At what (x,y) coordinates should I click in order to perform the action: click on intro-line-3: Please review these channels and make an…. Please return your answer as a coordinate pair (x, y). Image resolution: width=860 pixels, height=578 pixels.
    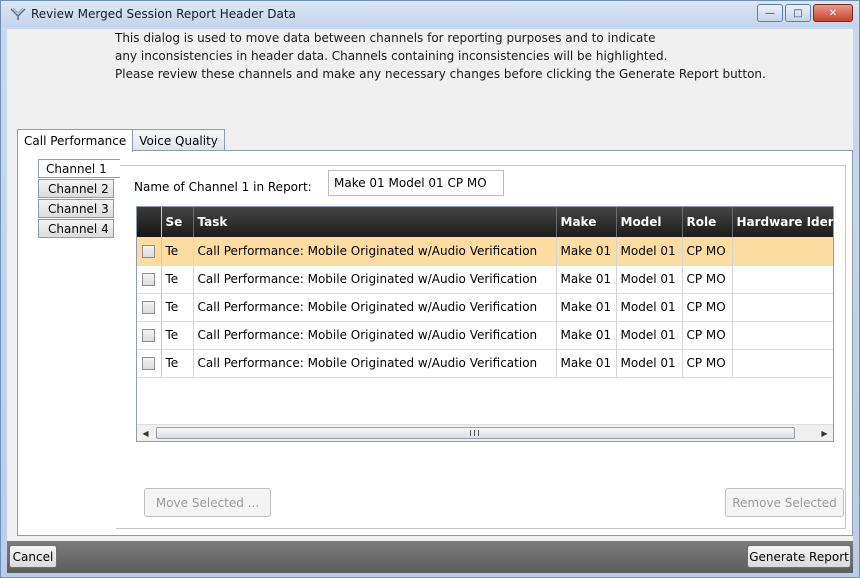
    Looking at the image, I should click on (440, 74).